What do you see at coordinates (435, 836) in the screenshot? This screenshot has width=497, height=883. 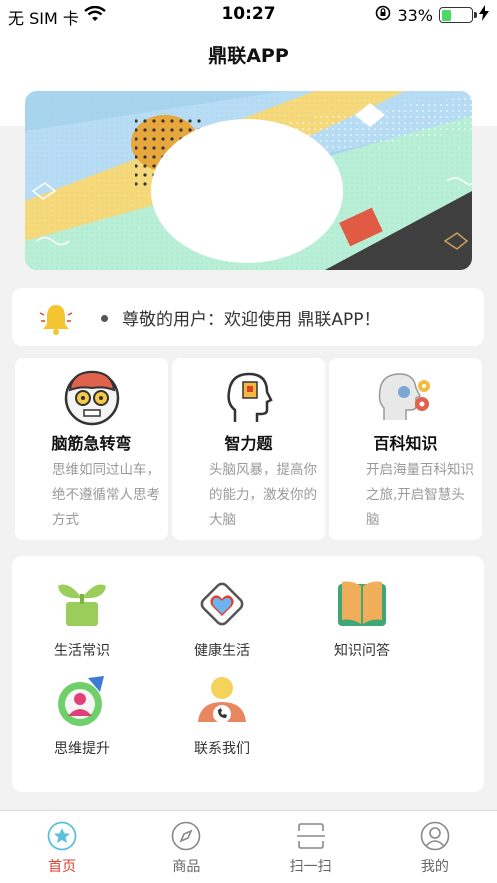 I see `user-icon` at bounding box center [435, 836].